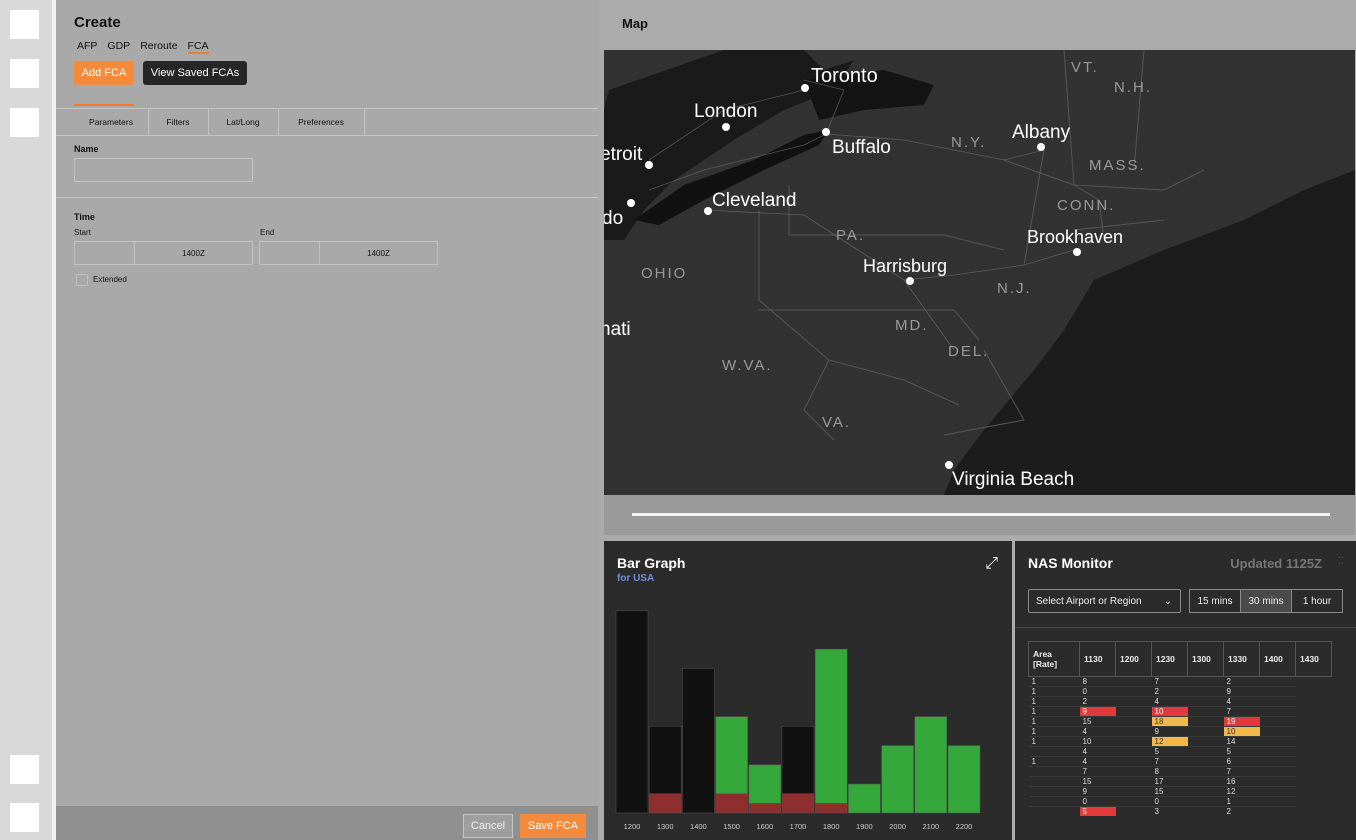  Describe the element at coordinates (1317, 601) in the screenshot. I see `segment-1-hour: 1 hour` at that location.